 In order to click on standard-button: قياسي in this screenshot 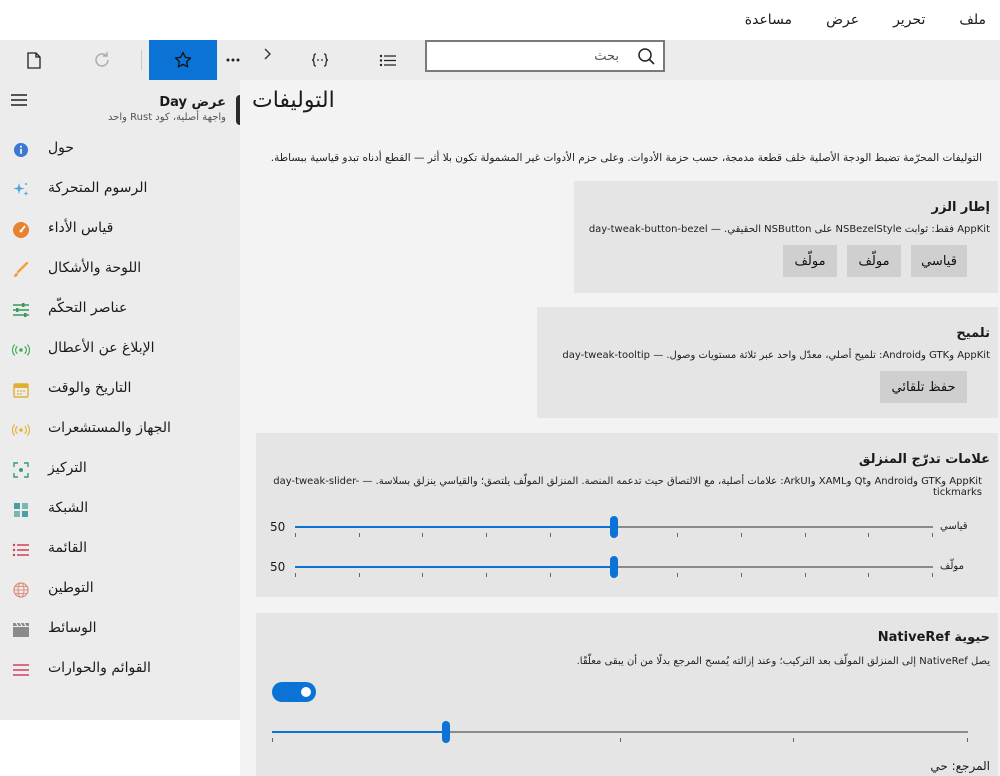, I will do `click(939, 261)`.